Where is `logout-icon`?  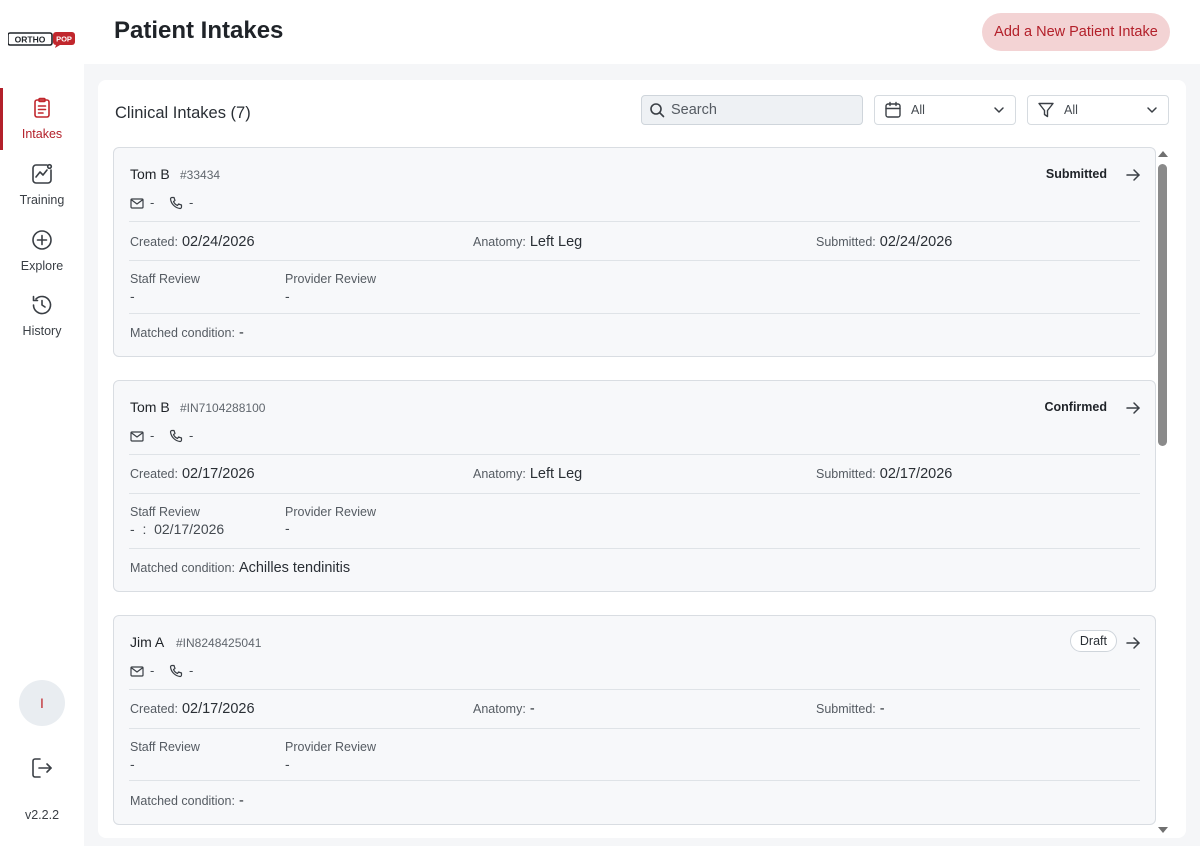
logout-icon is located at coordinates (42, 768).